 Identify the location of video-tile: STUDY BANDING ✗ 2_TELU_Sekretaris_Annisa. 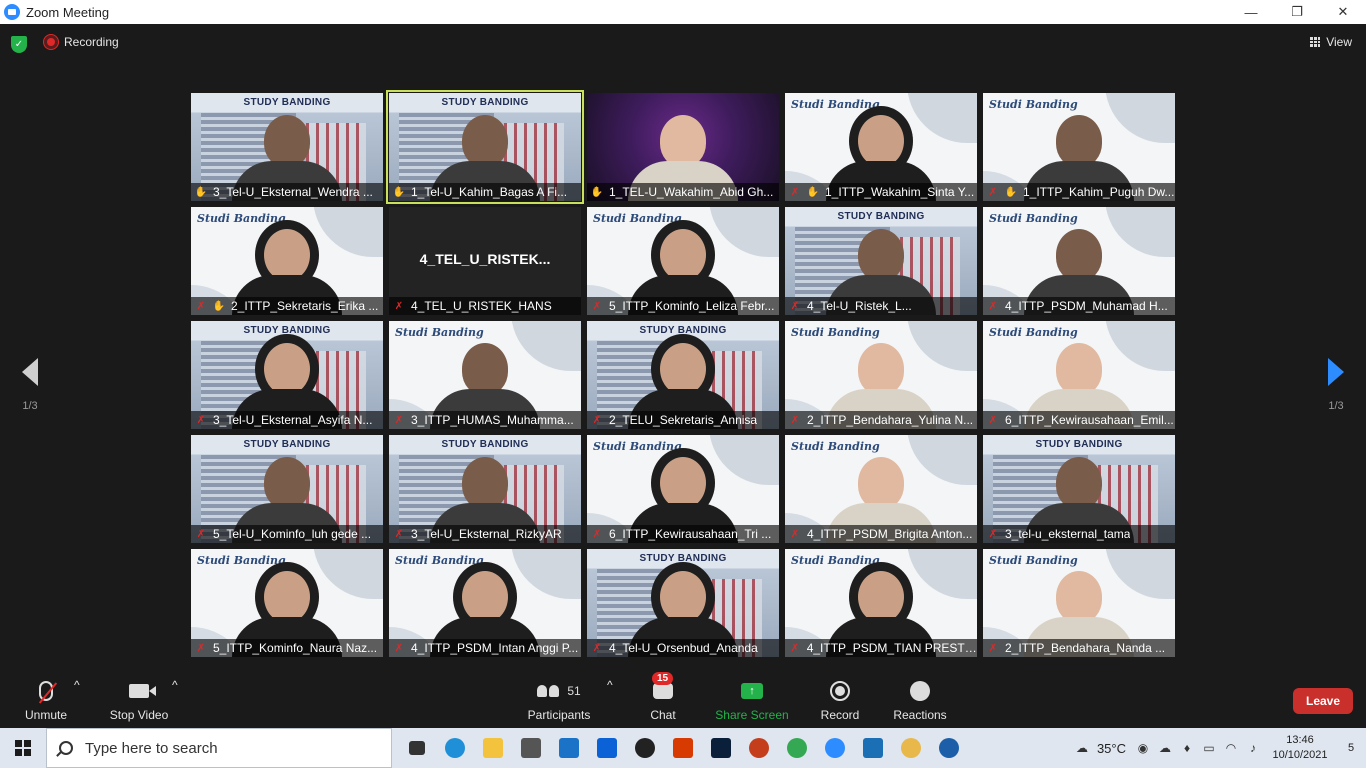
(683, 375).